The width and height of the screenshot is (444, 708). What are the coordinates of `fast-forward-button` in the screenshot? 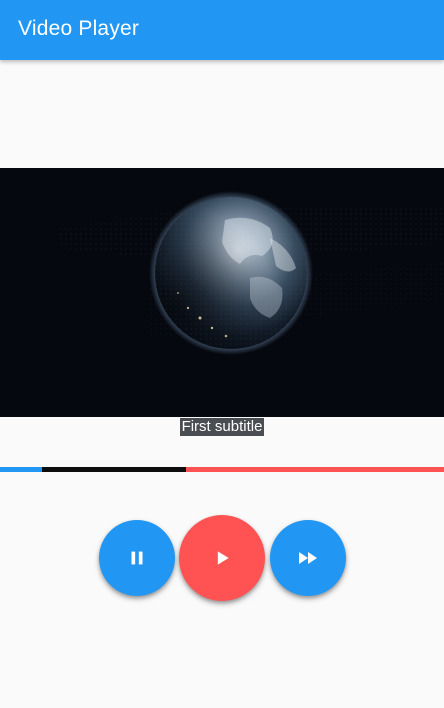 It's located at (308, 558).